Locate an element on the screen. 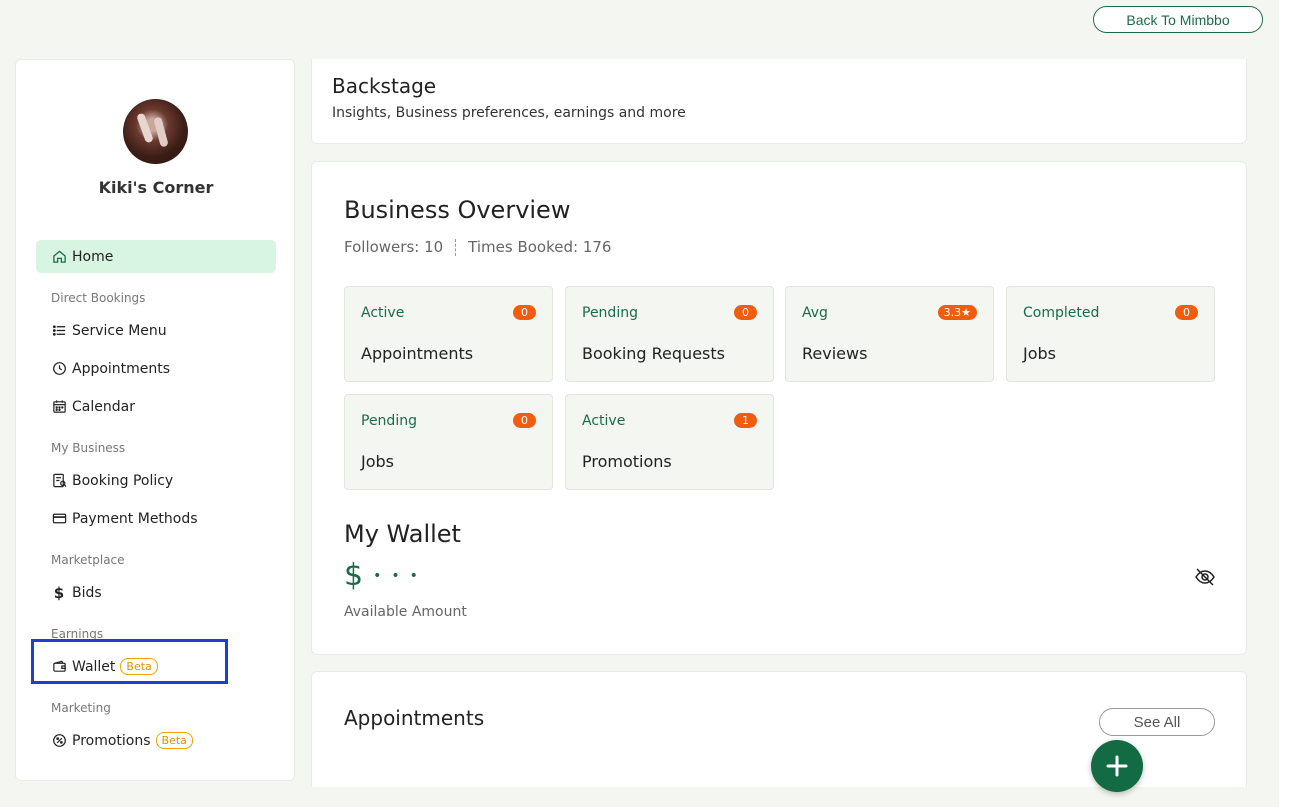 The image size is (1290, 807). home-icon is located at coordinates (59, 257).